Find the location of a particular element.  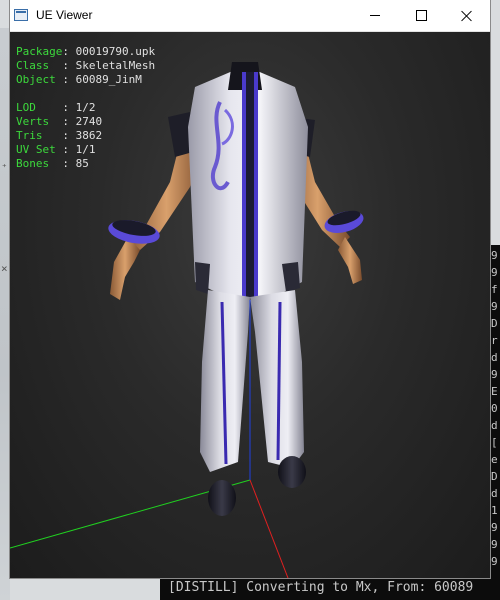

info-lod-label: LOD is located at coordinates (39, 107).